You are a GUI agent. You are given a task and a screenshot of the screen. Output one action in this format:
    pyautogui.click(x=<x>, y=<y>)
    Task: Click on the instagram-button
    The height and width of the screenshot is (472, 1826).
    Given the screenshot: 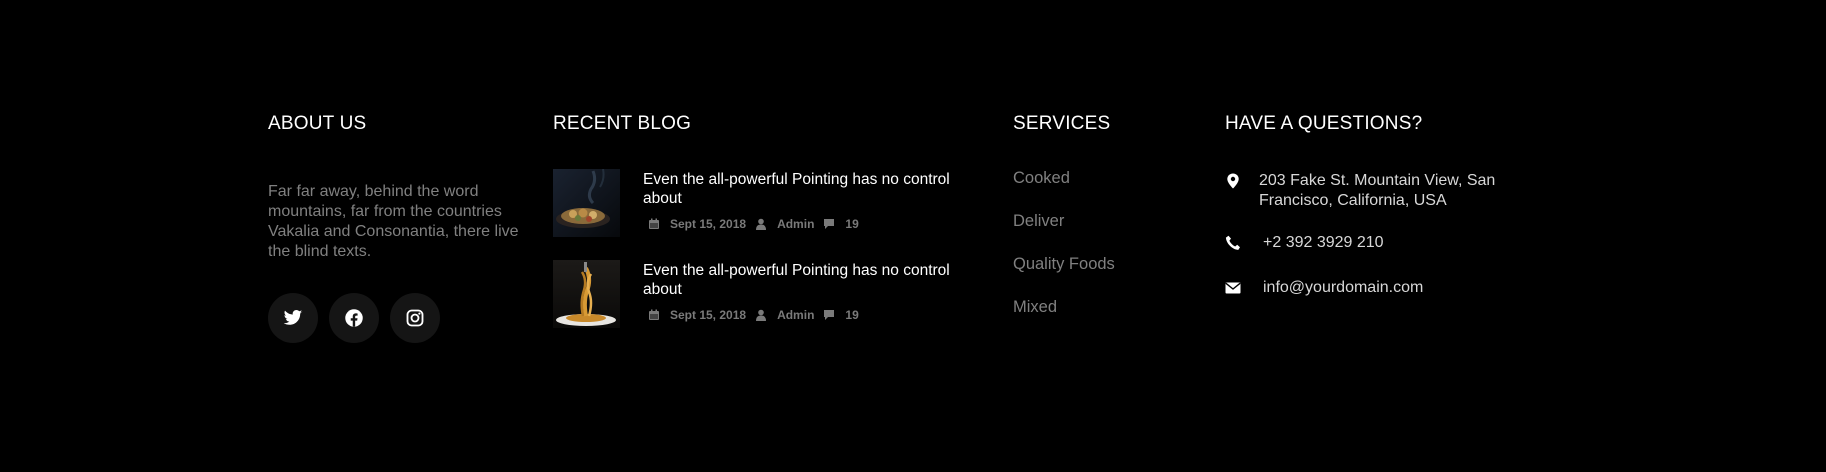 What is the action you would take?
    pyautogui.click(x=415, y=318)
    